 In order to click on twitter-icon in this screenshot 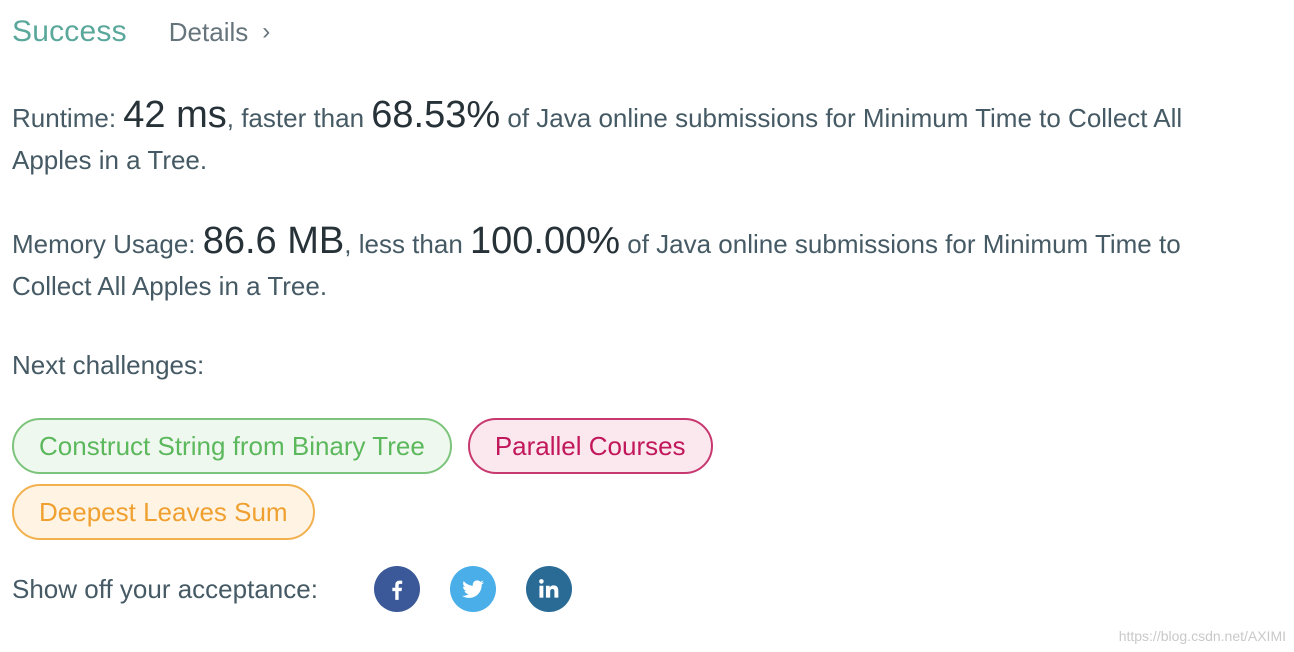, I will do `click(473, 589)`.